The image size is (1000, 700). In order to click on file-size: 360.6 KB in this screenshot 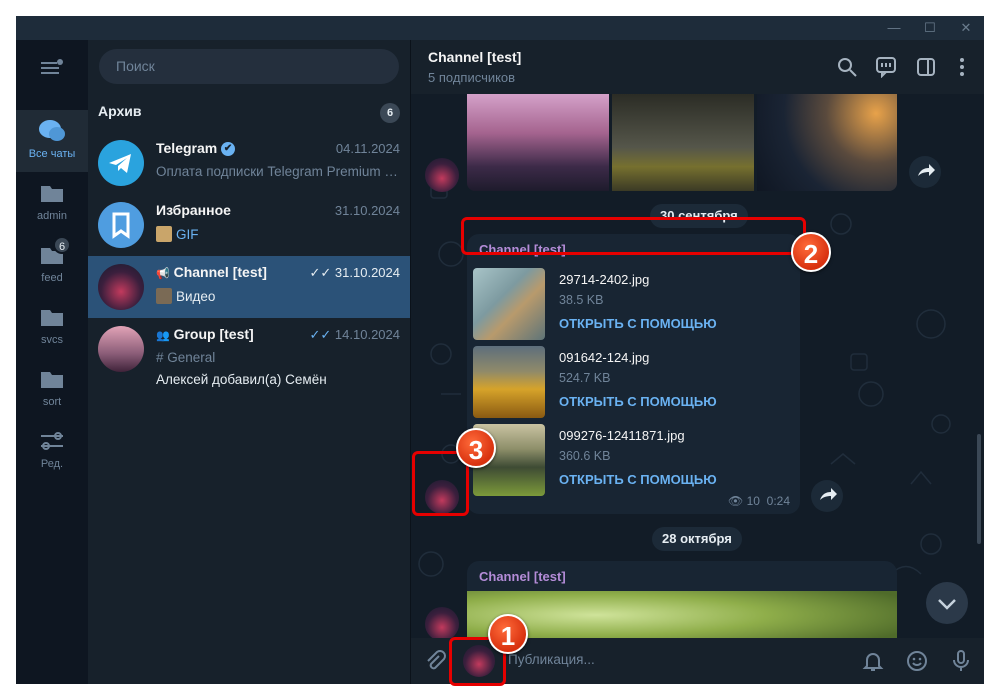, I will do `click(585, 456)`.